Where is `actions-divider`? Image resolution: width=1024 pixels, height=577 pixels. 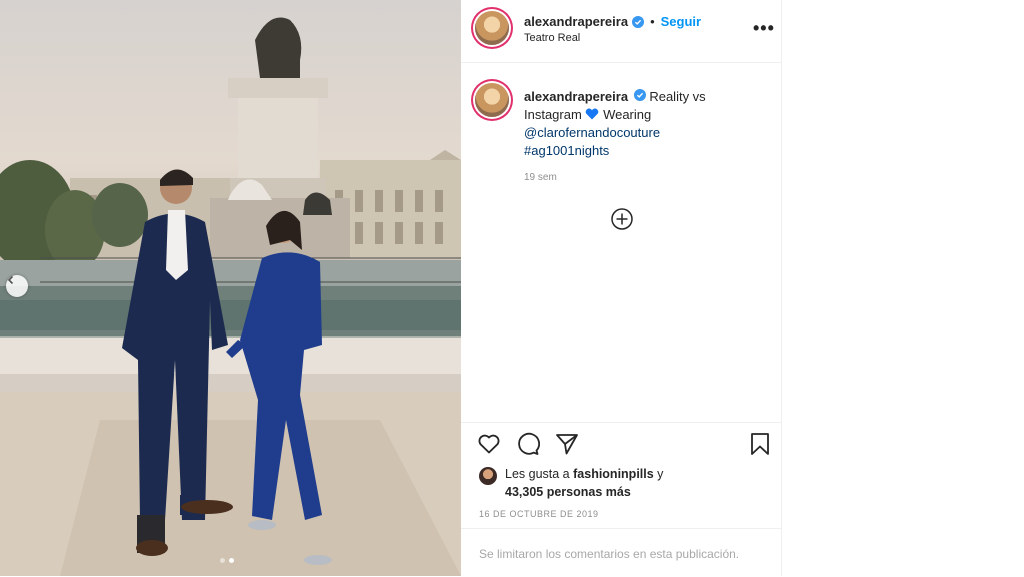 actions-divider is located at coordinates (621, 422).